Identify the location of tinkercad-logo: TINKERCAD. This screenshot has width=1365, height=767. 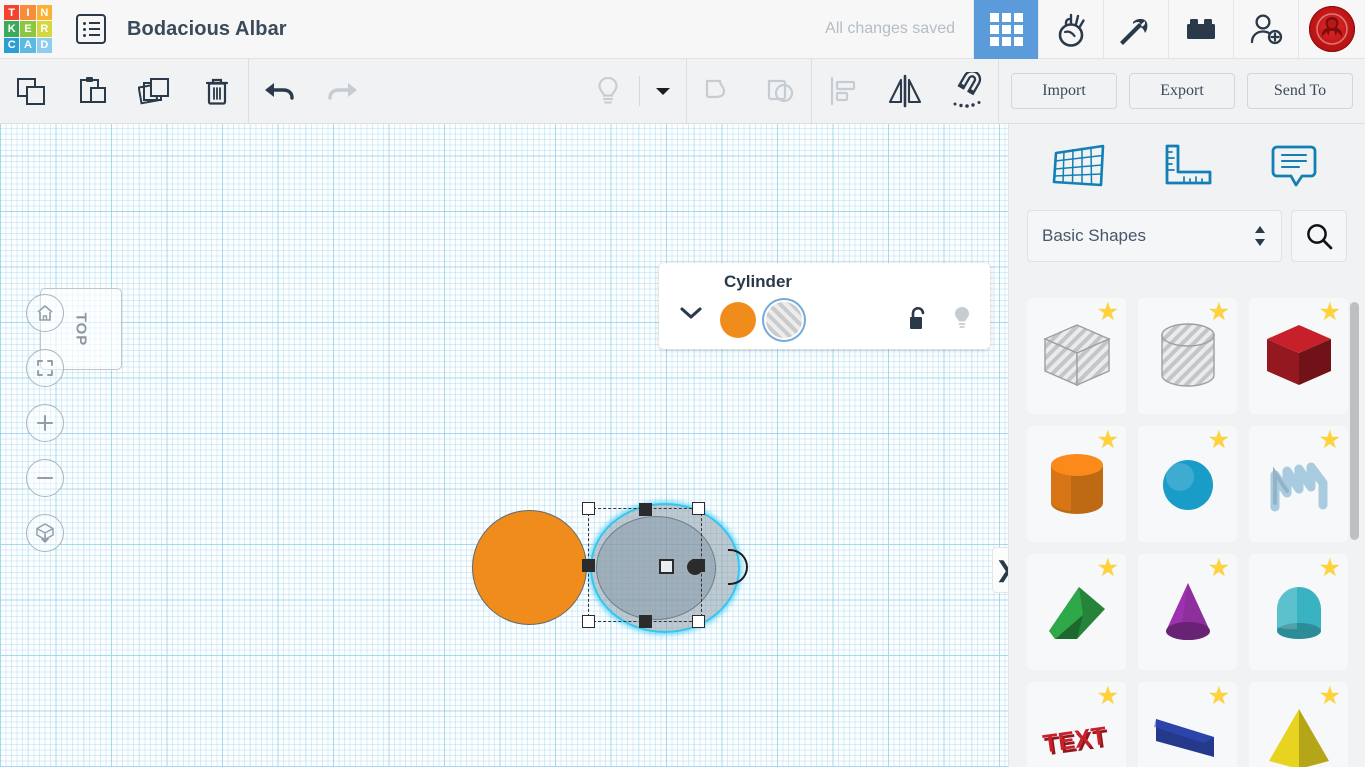
(28, 29).